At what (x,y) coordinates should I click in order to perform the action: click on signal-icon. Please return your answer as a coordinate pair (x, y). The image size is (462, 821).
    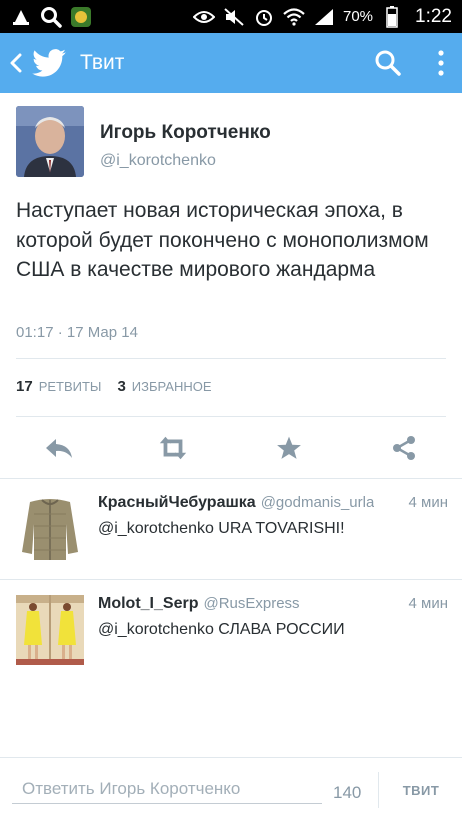
    Looking at the image, I should click on (324, 17).